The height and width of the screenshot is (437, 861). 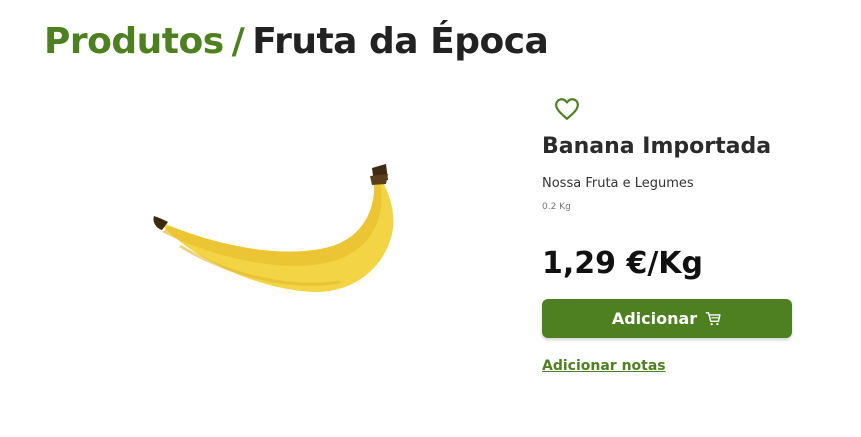 I want to click on add-to-cart-button: Adicionar, so click(x=667, y=318).